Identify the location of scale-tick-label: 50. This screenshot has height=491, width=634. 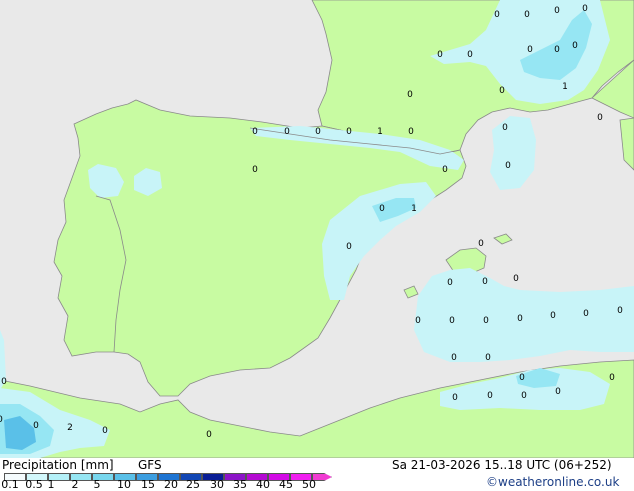
(309, 484).